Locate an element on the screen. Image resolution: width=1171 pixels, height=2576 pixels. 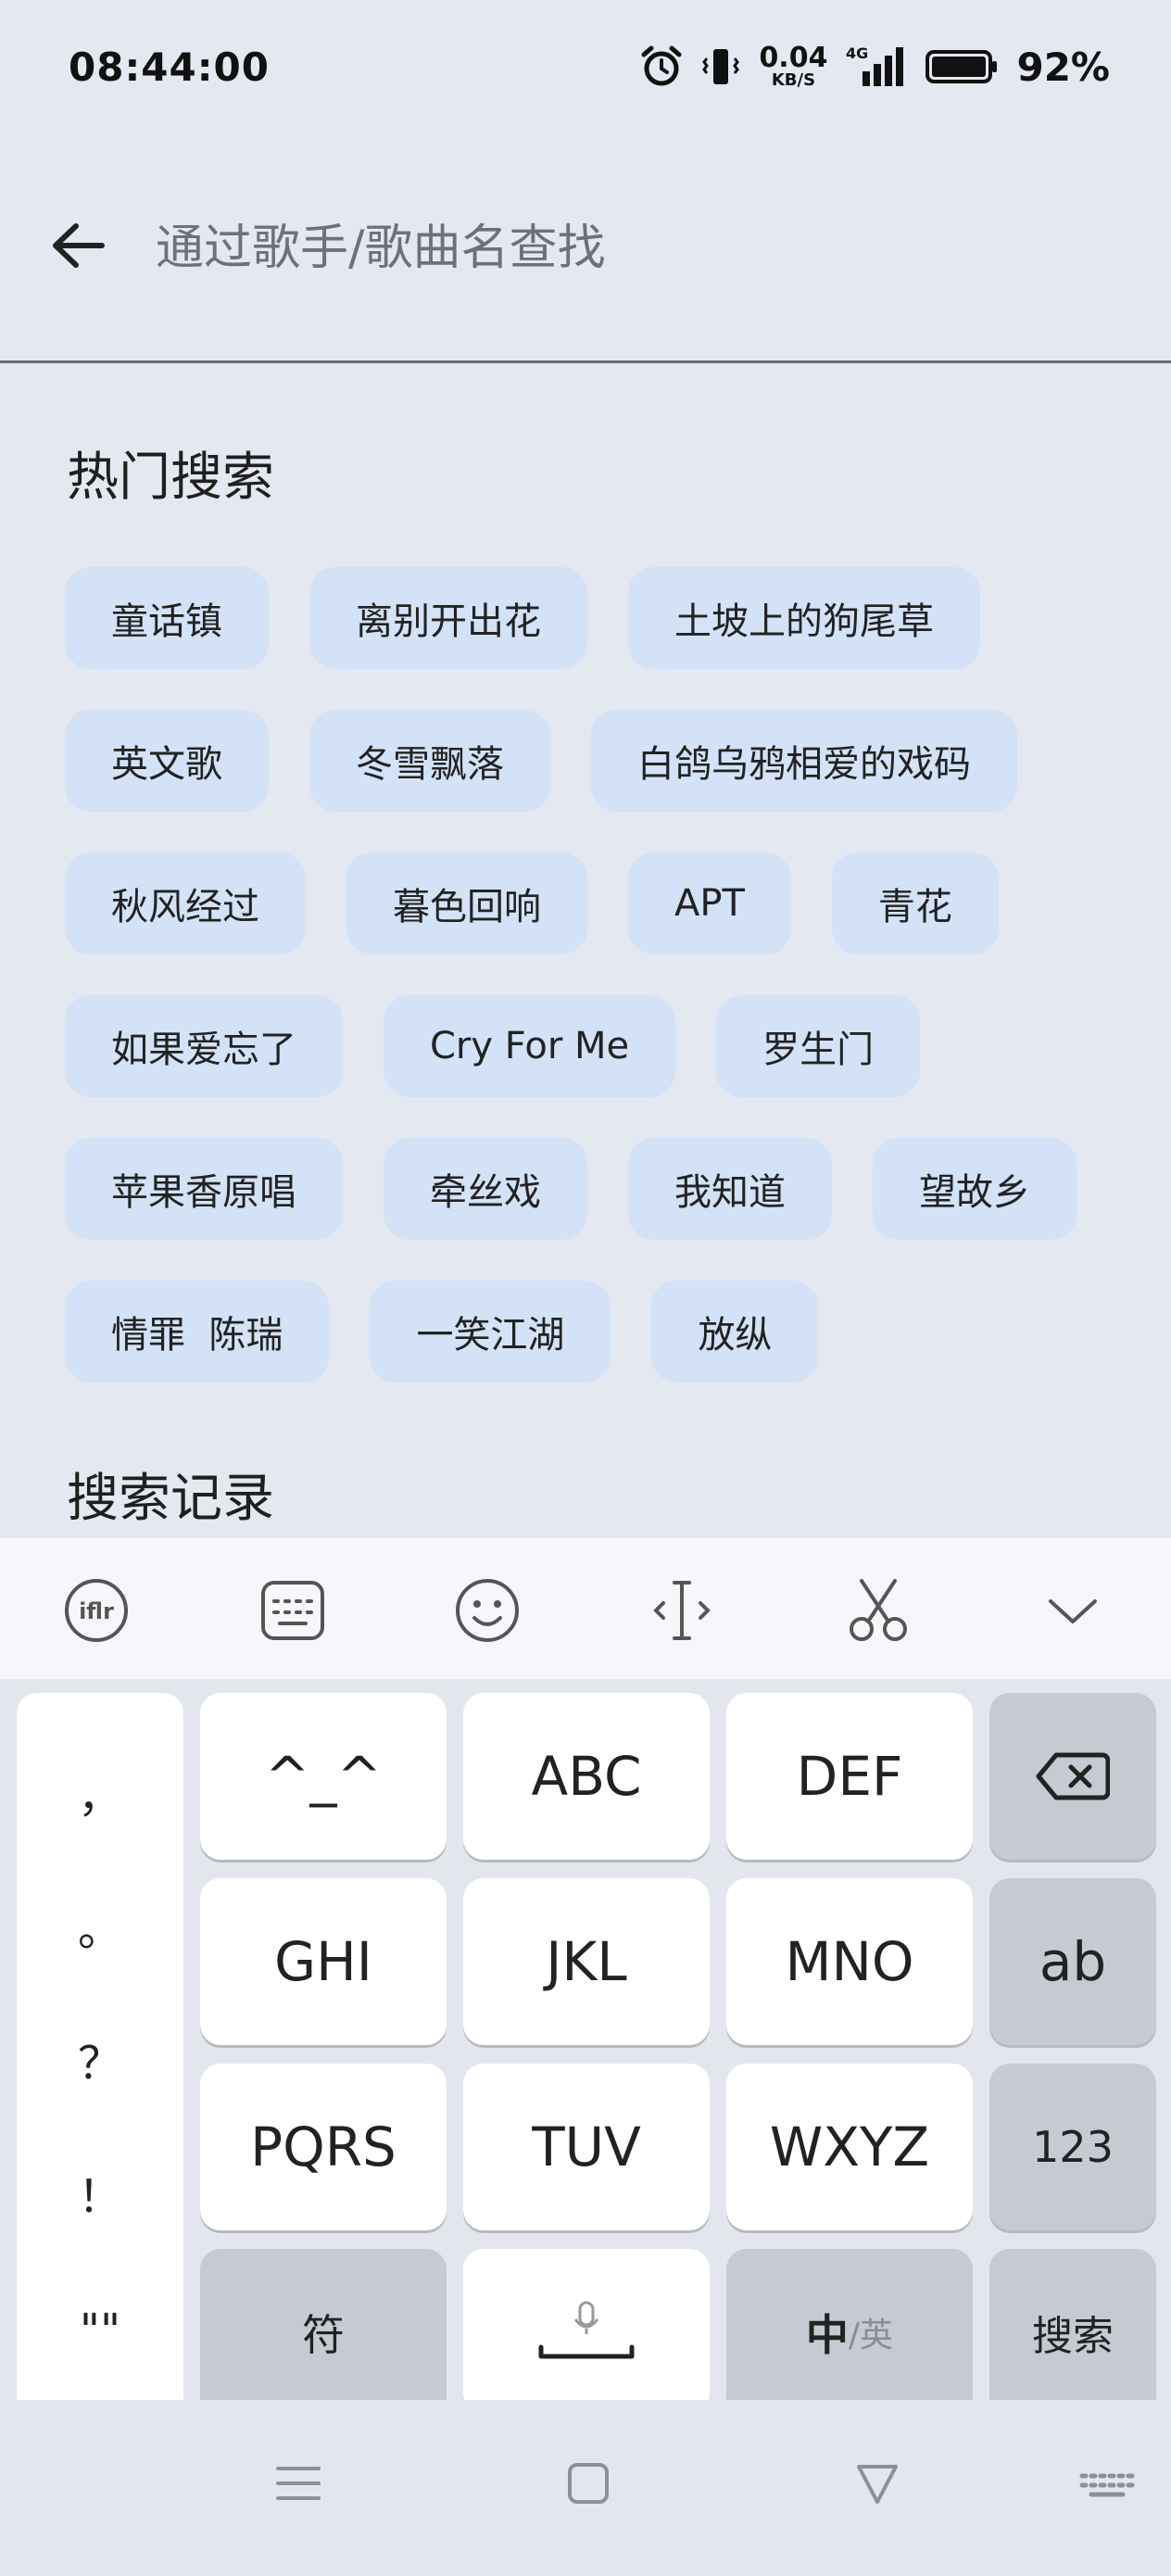
status-bar: 08:44:00 0.04 KB/S 4G 92% is located at coordinates (585, 69).